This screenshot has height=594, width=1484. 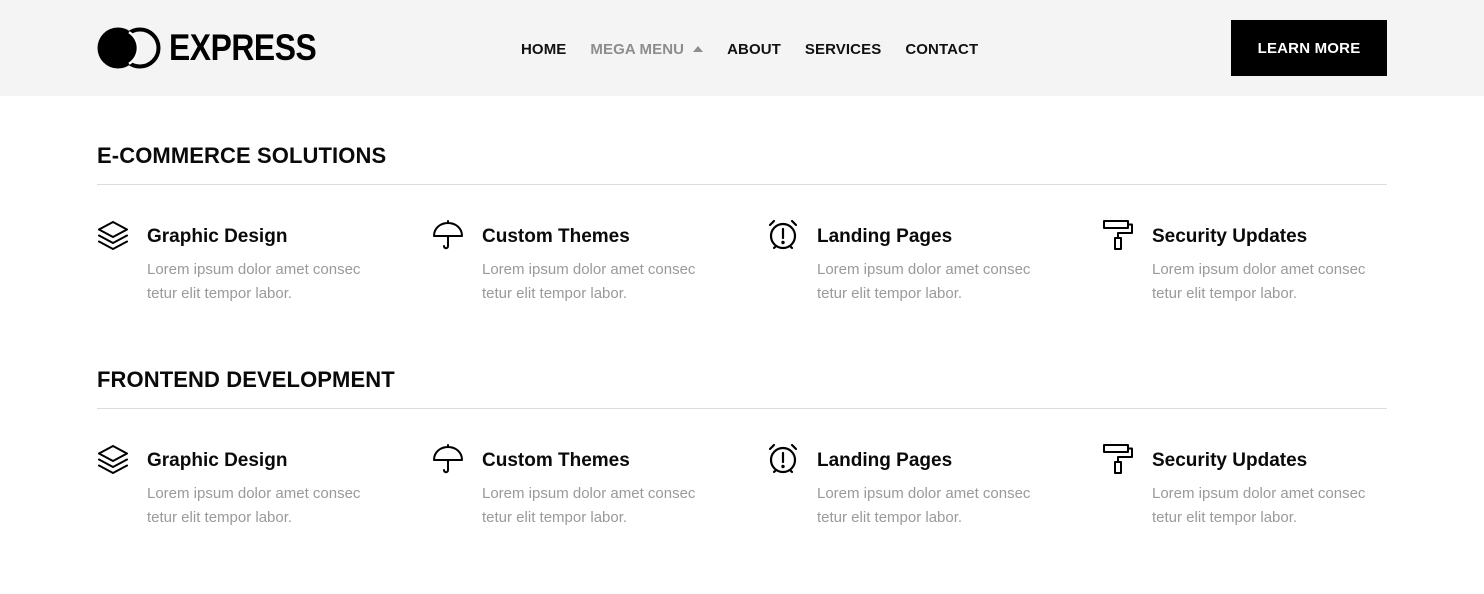 What do you see at coordinates (843, 49) in the screenshot?
I see `nav-services: SERVICES` at bounding box center [843, 49].